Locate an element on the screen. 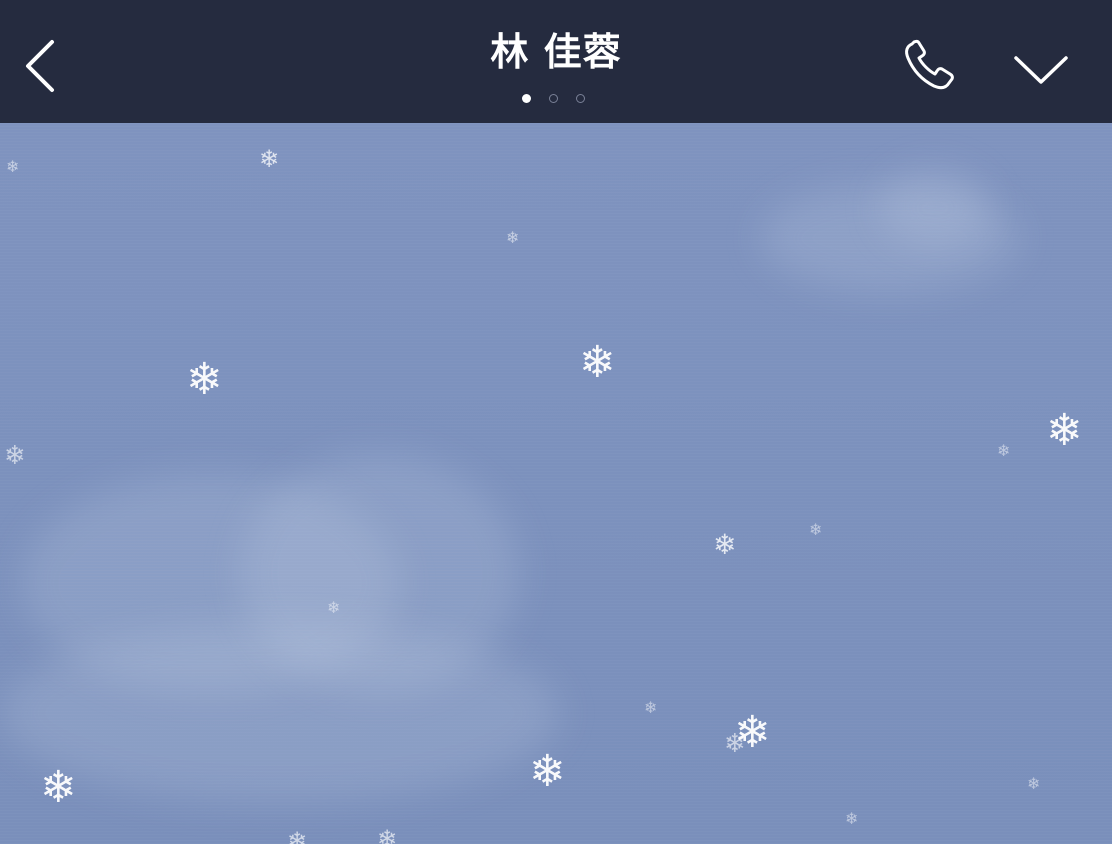  chevron-down-icon is located at coordinates (1041, 70).